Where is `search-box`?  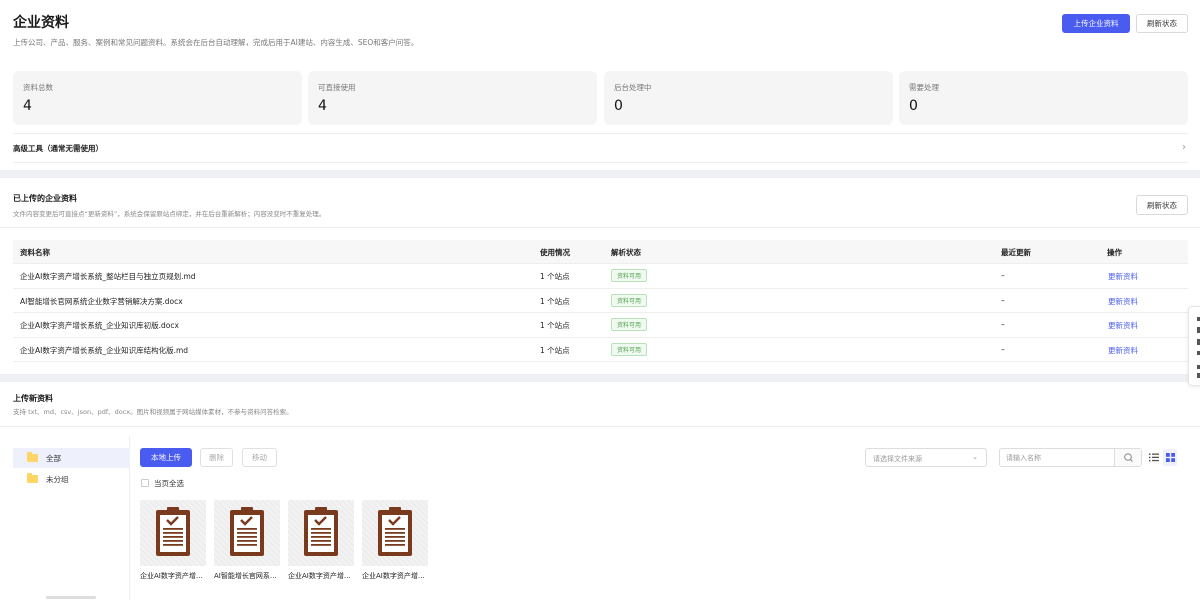
search-box is located at coordinates (1070, 457).